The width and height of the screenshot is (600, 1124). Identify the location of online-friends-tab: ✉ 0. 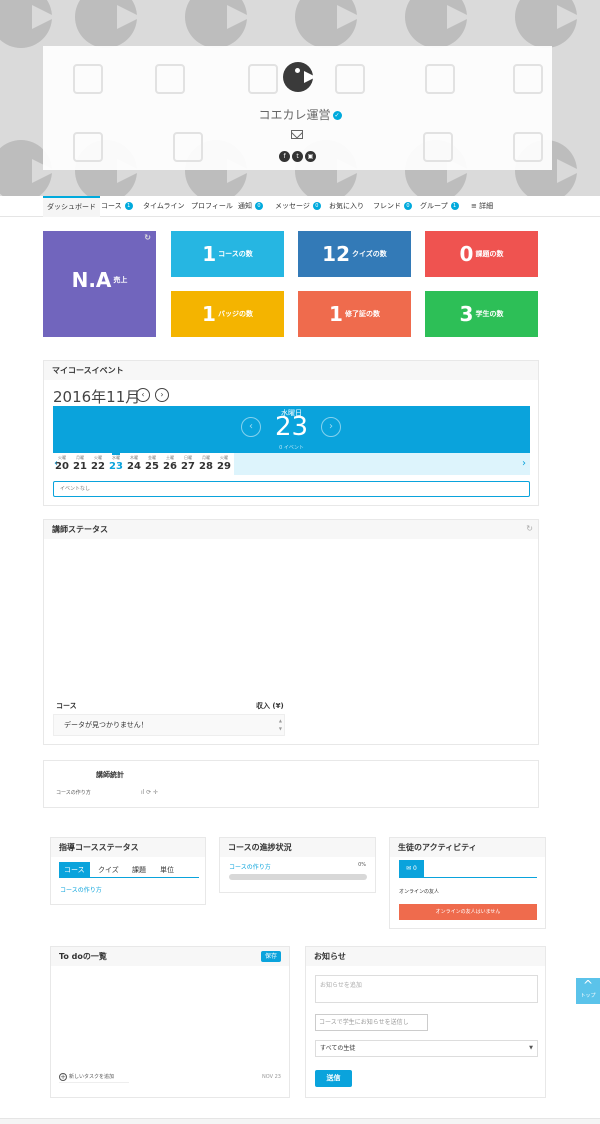
(411, 869).